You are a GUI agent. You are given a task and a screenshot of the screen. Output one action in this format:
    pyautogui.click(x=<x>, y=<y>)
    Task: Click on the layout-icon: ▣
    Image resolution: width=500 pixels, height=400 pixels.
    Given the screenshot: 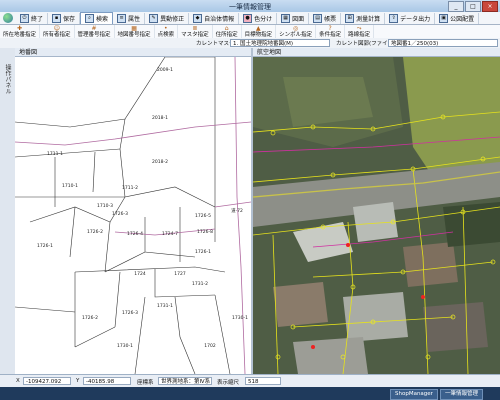 What is the action you would take?
    pyautogui.click(x=444, y=18)
    